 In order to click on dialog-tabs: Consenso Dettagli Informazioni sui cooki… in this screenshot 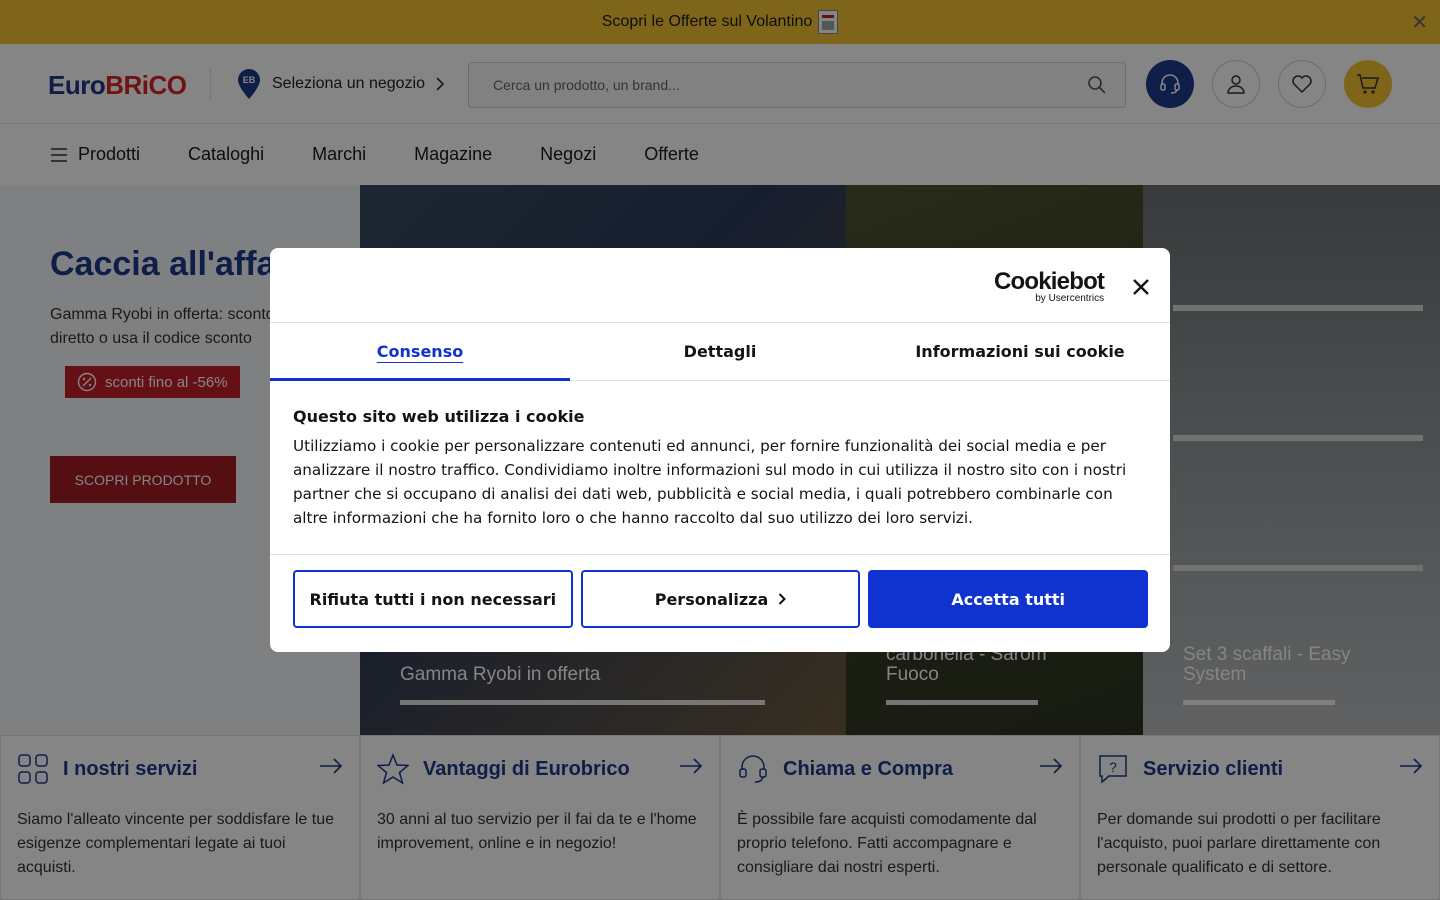, I will do `click(720, 352)`.